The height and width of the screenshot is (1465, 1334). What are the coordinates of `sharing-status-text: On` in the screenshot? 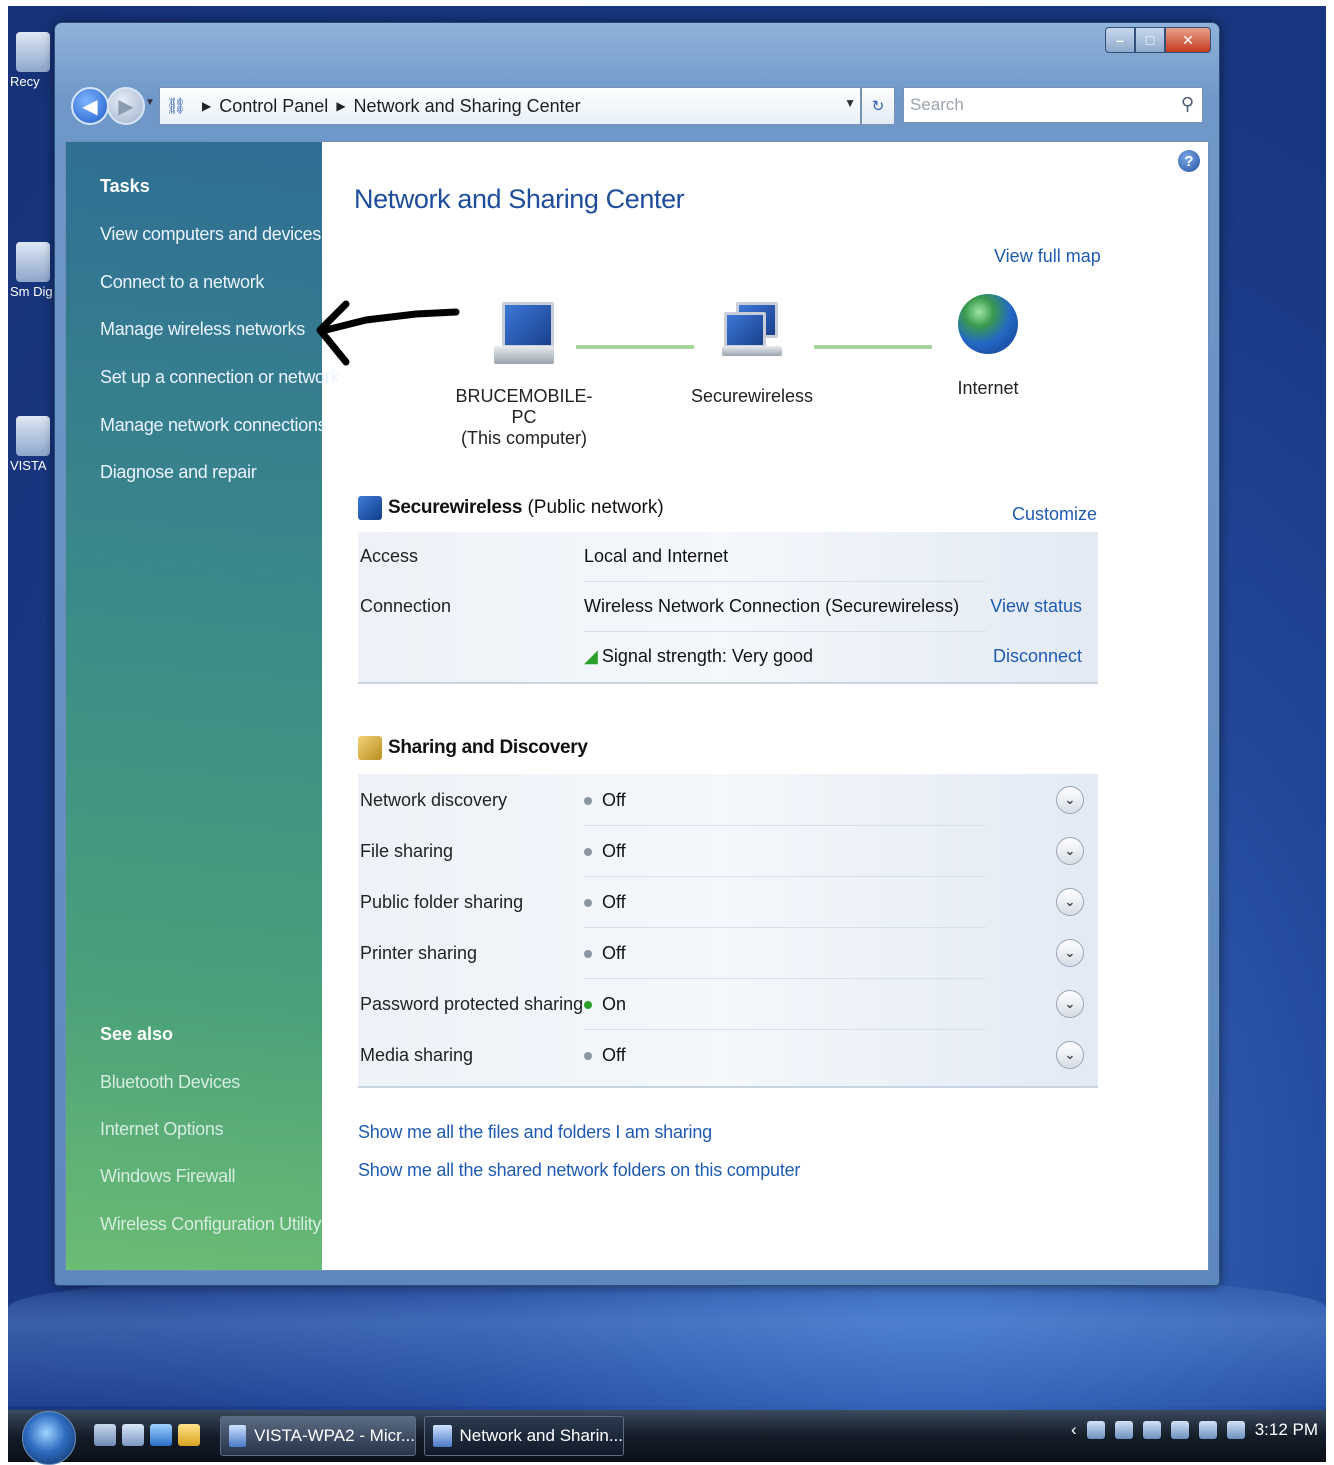 It's located at (614, 1004).